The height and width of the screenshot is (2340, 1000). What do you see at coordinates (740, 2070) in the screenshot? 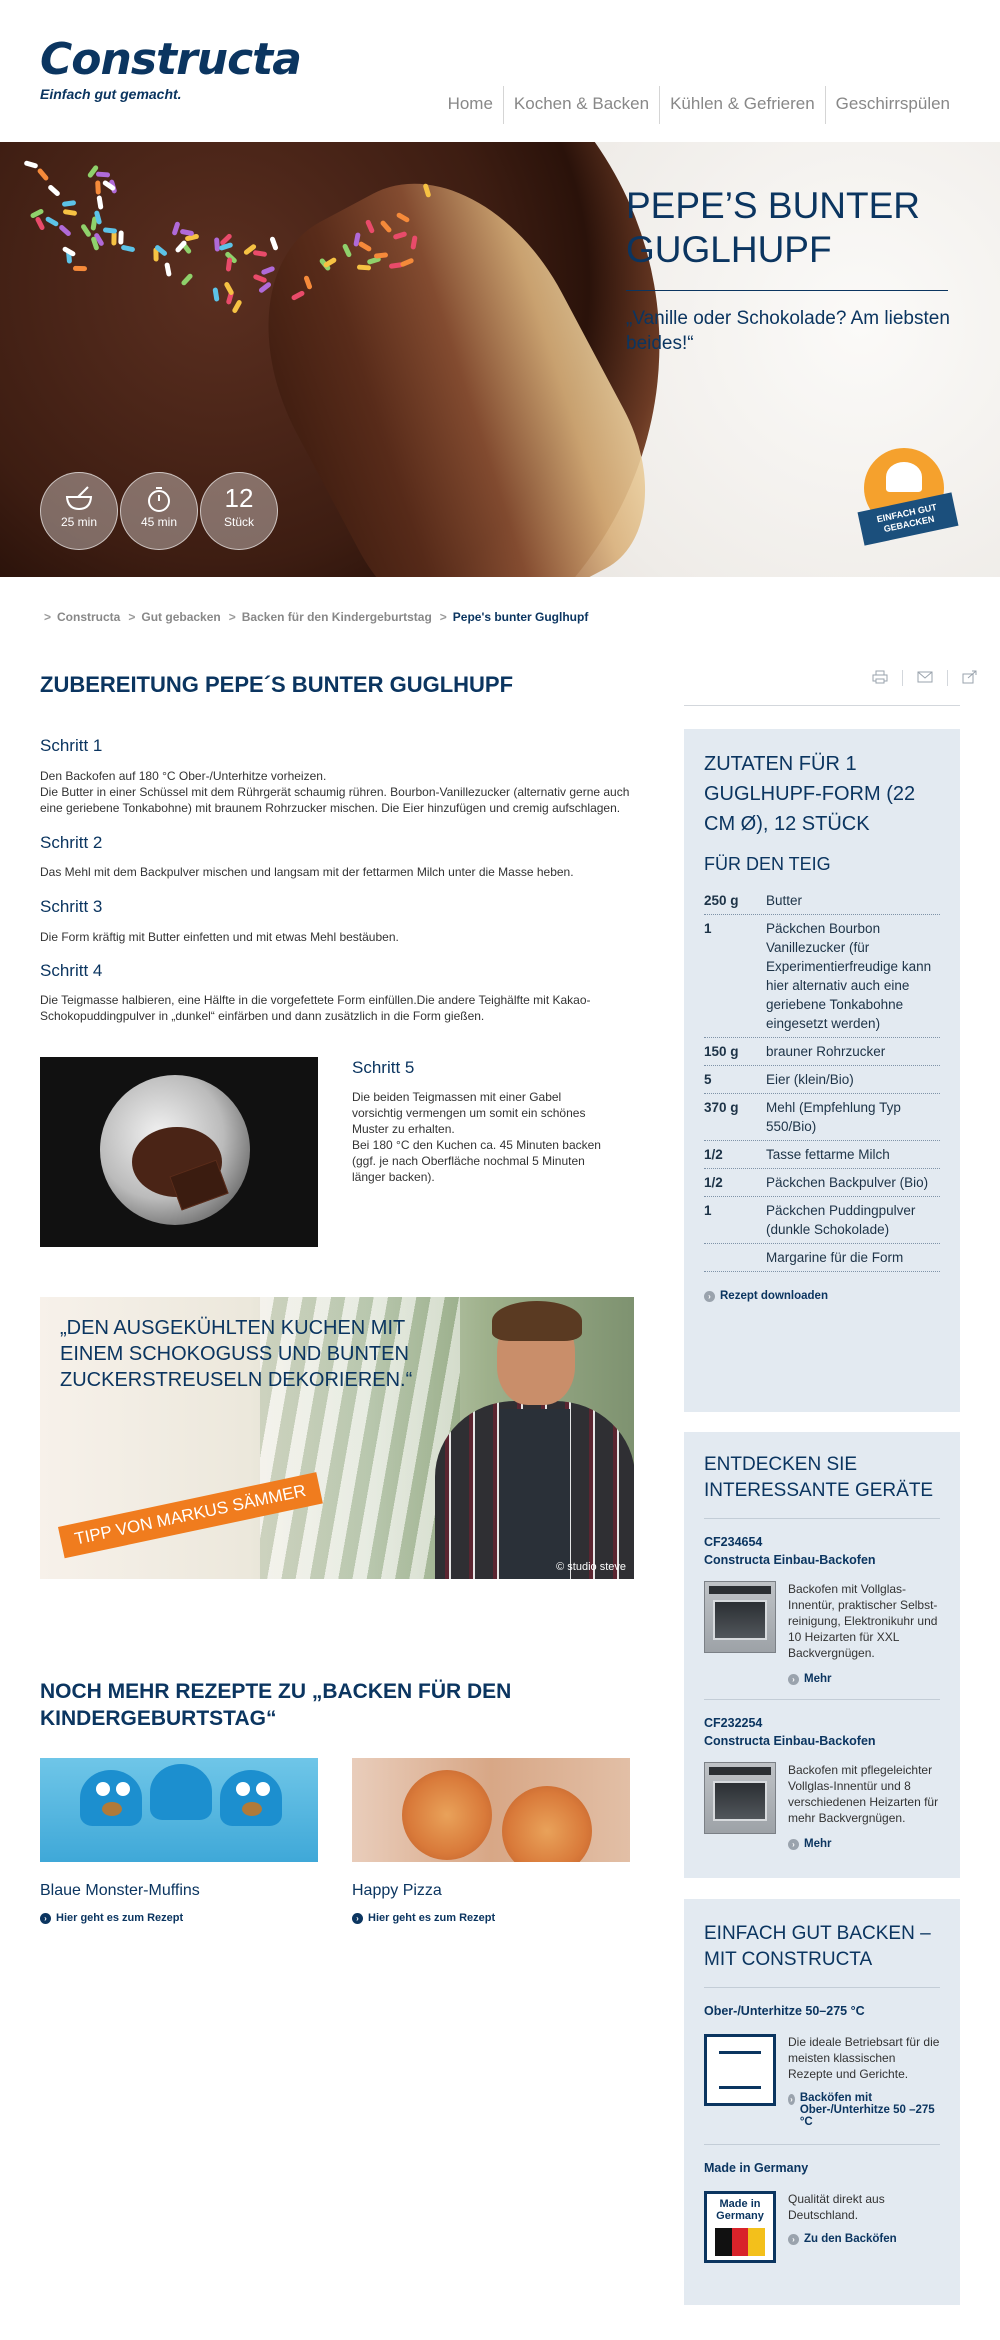
I see `top-bottom-heat-icon` at bounding box center [740, 2070].